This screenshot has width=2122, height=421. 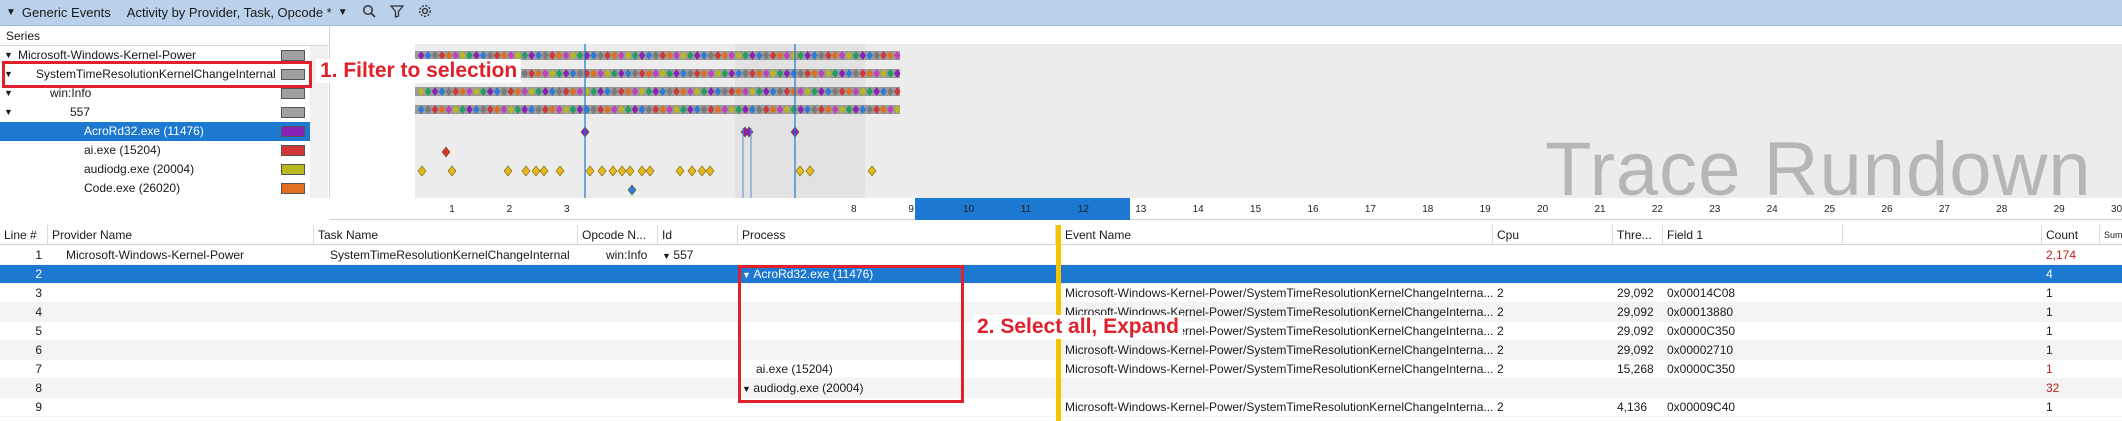 I want to click on cell-text: Microsoft-Windows-Kernel-Power, so click(x=155, y=255).